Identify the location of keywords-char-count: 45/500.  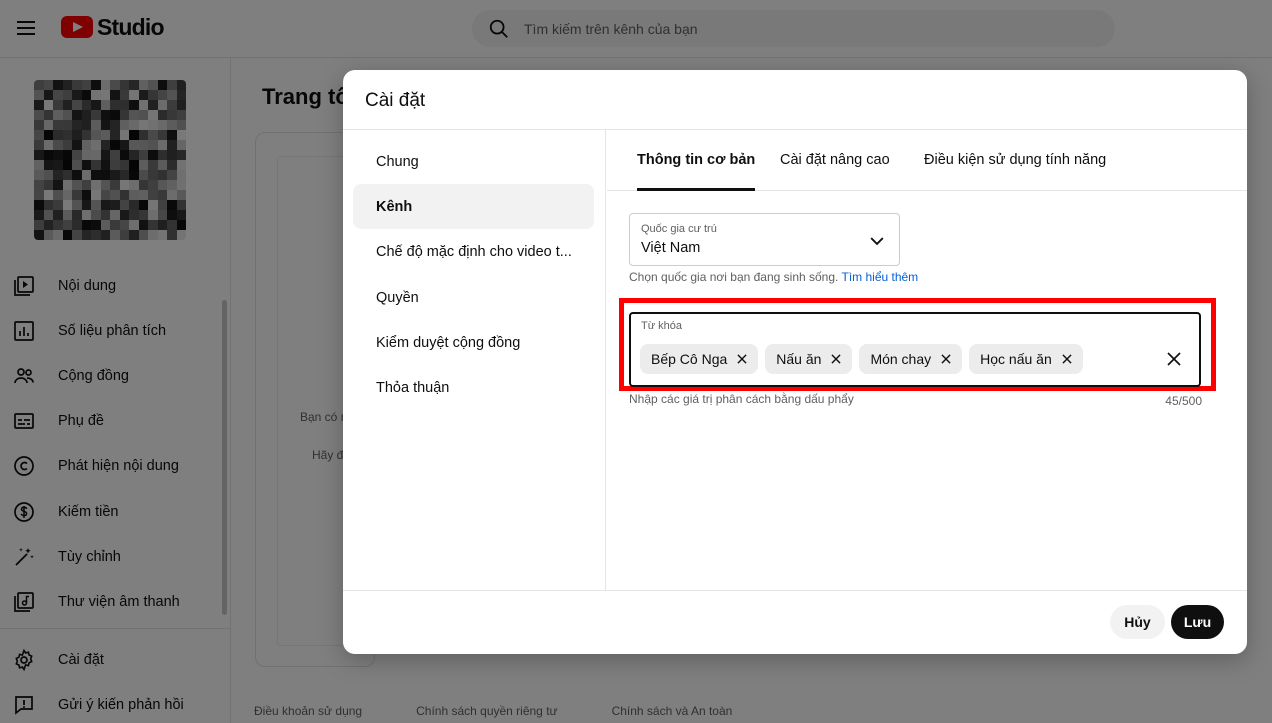
(1183, 401).